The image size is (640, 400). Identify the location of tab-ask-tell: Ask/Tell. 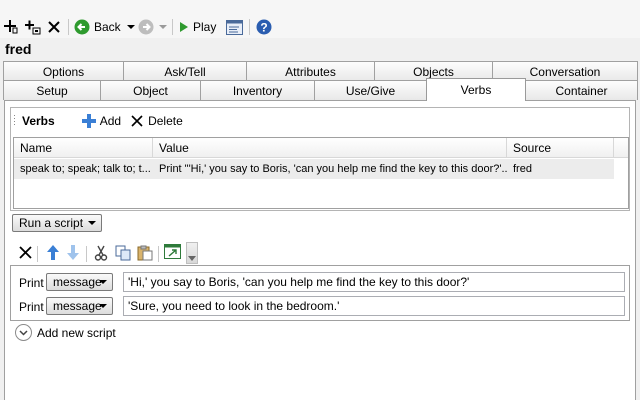
(185, 71).